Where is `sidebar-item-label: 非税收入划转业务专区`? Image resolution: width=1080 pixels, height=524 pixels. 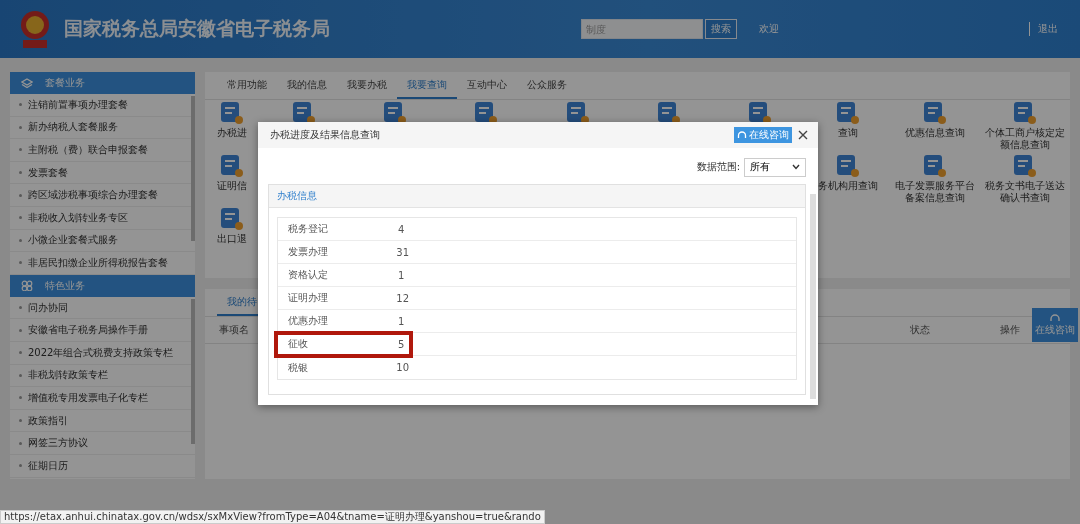
sidebar-item-label: 非税收入划转业务专区 is located at coordinates (78, 217).